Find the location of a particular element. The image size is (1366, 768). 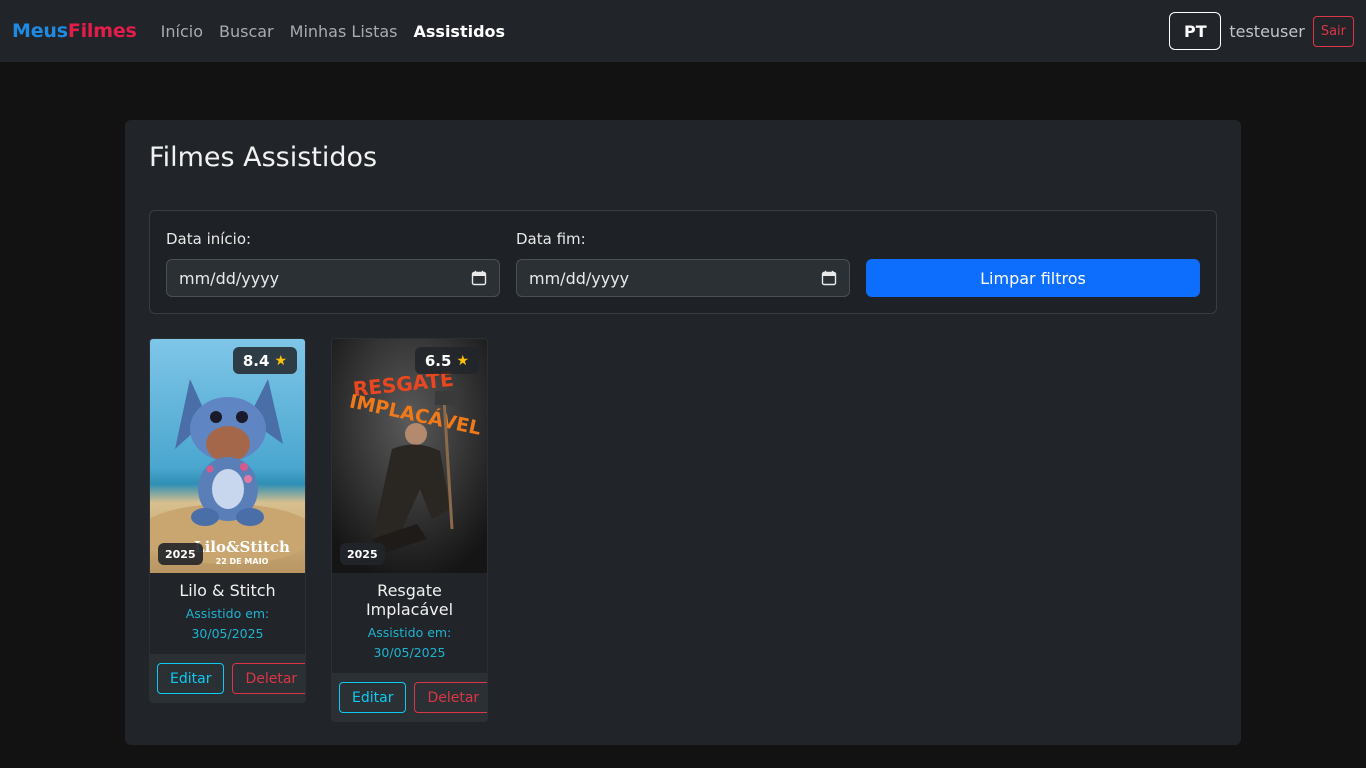

movie-poster: RESGATE IMPLACÁVEL 6.5 ★ 2025 is located at coordinates (409, 456).